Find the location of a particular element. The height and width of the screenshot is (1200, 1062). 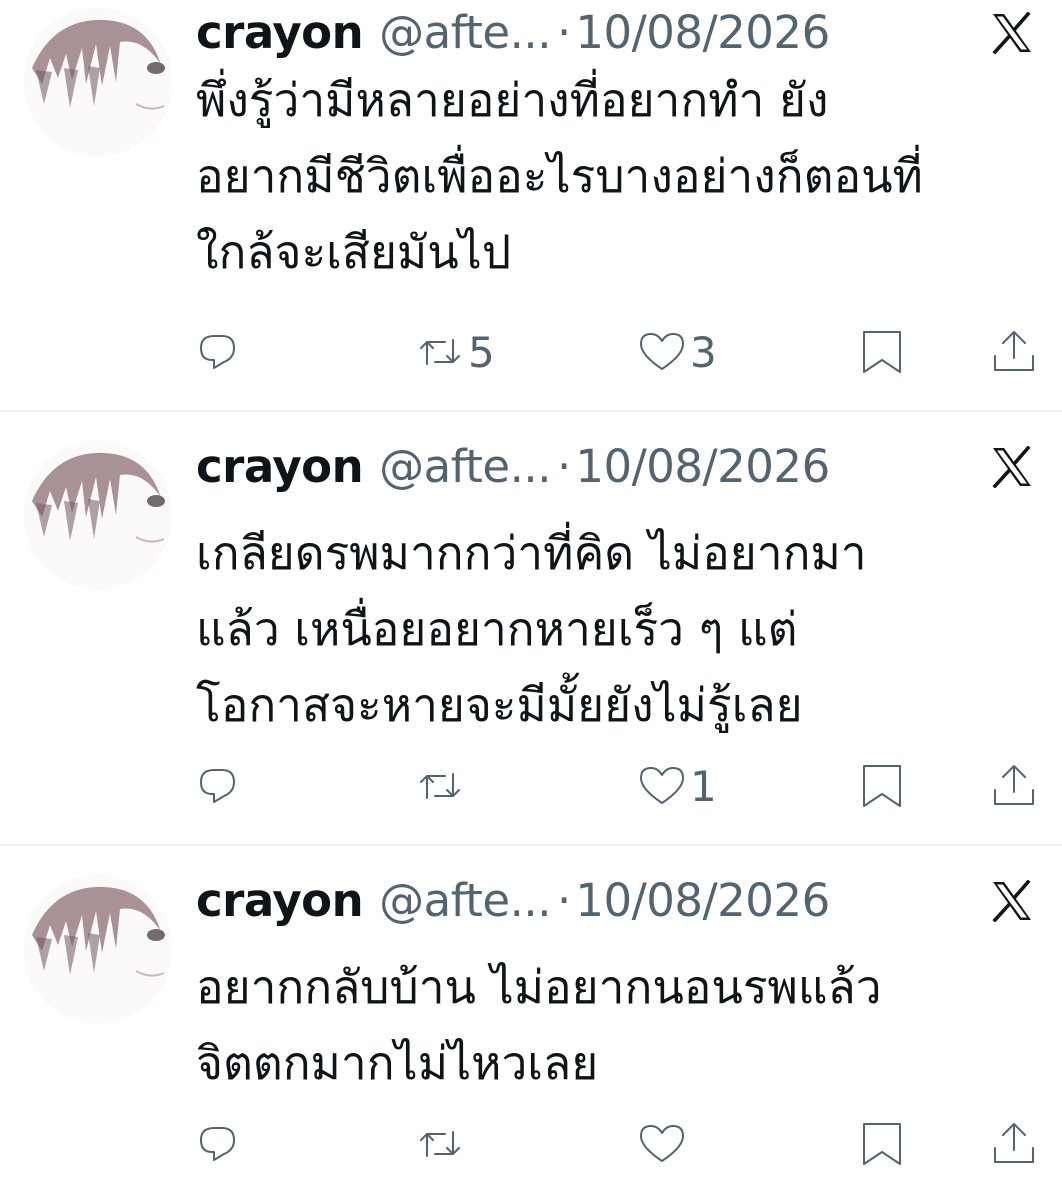

tweet-text-line: พึ่งรู้ว่ามีหลายอย่างที่อยากทำ ยัง is located at coordinates (512, 100).